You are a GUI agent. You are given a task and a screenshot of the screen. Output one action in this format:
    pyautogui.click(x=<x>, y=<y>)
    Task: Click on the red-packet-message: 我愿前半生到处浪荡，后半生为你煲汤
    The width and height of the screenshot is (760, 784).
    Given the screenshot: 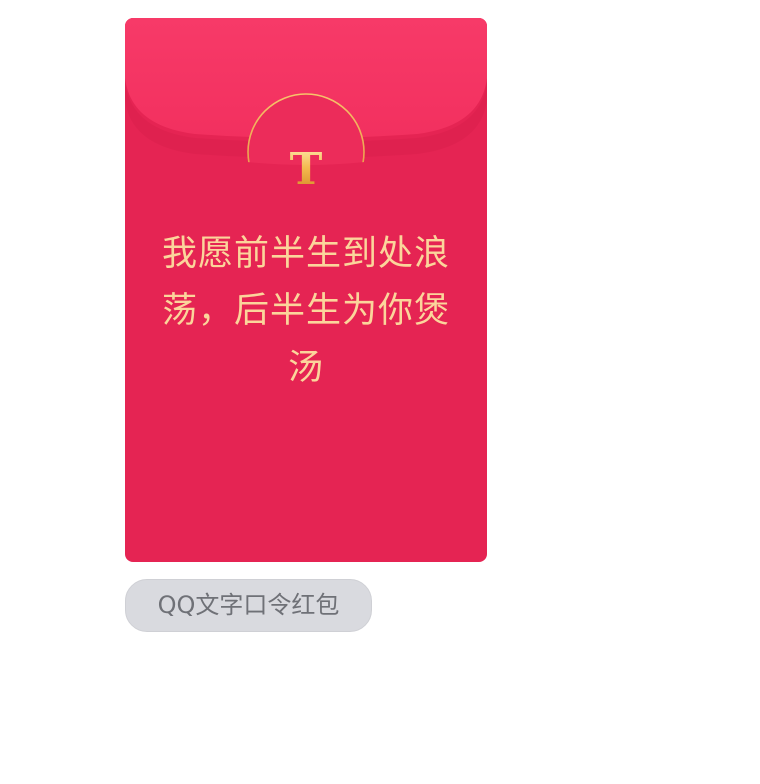 What is the action you would take?
    pyautogui.click(x=305, y=311)
    